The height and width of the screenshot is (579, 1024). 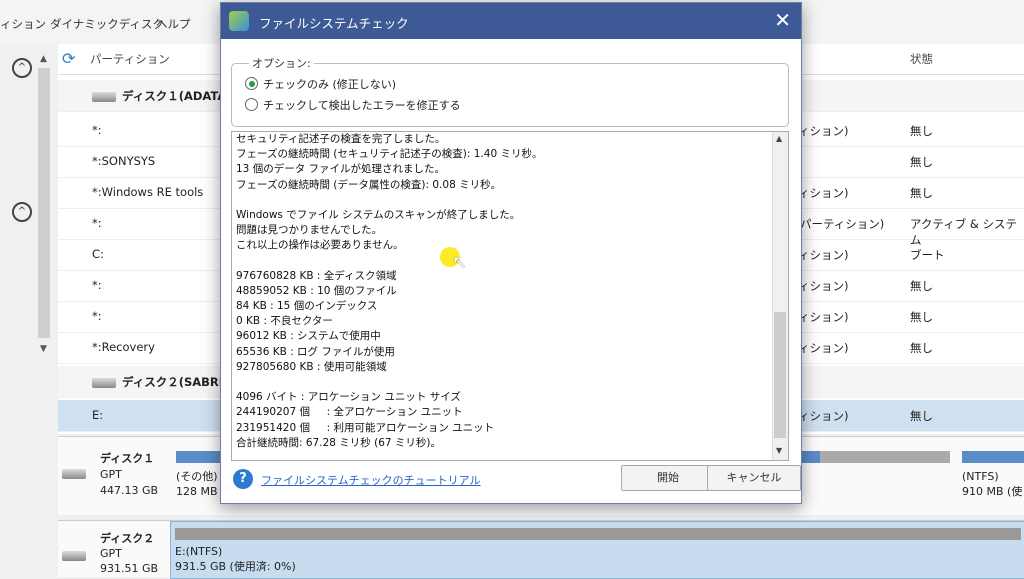 I want to click on log-line: 96012 KB : システムで使用中, so click(x=308, y=336).